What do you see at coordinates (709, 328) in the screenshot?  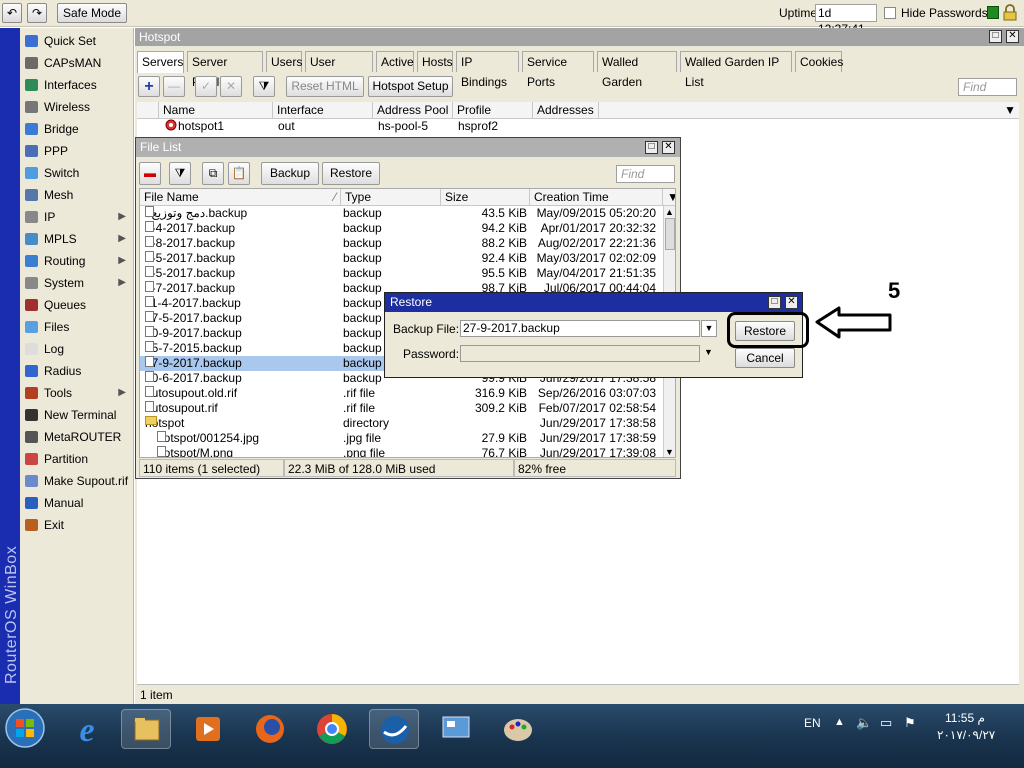 I see `backup-file-dropdown-button: ▼` at bounding box center [709, 328].